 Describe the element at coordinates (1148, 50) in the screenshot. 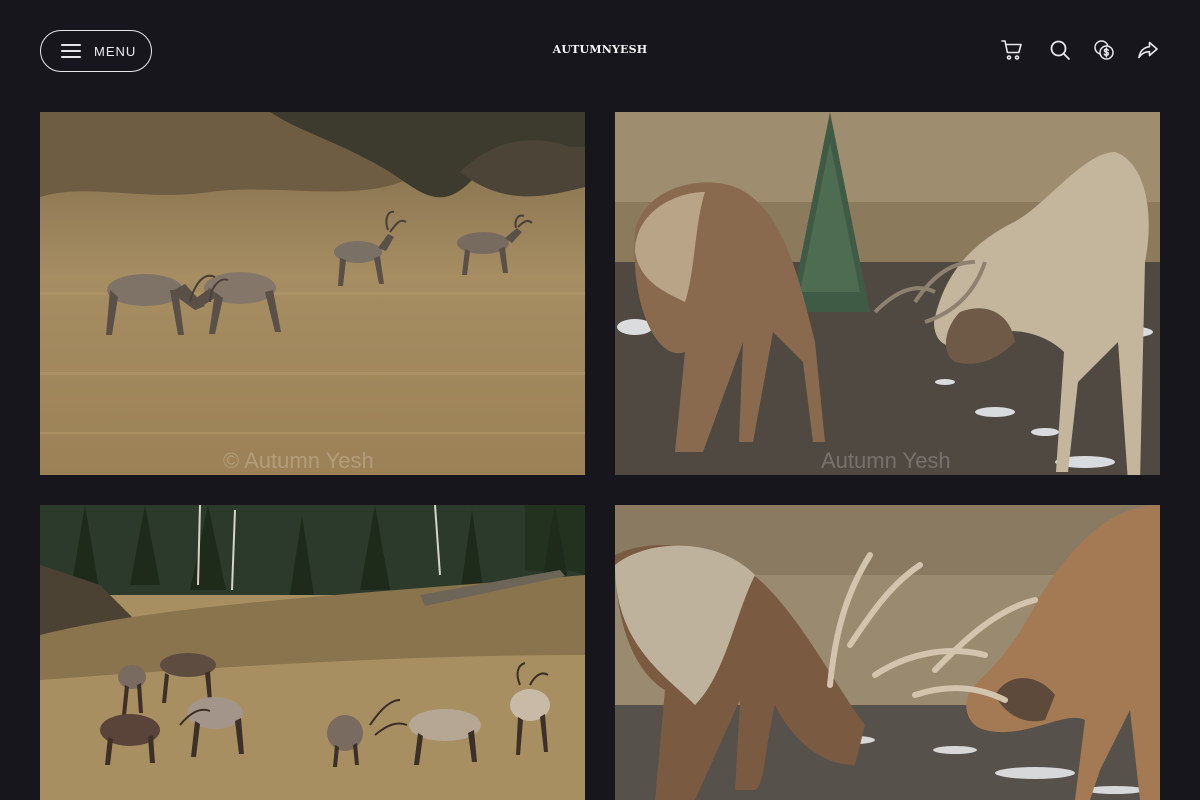

I see `share-icon` at that location.